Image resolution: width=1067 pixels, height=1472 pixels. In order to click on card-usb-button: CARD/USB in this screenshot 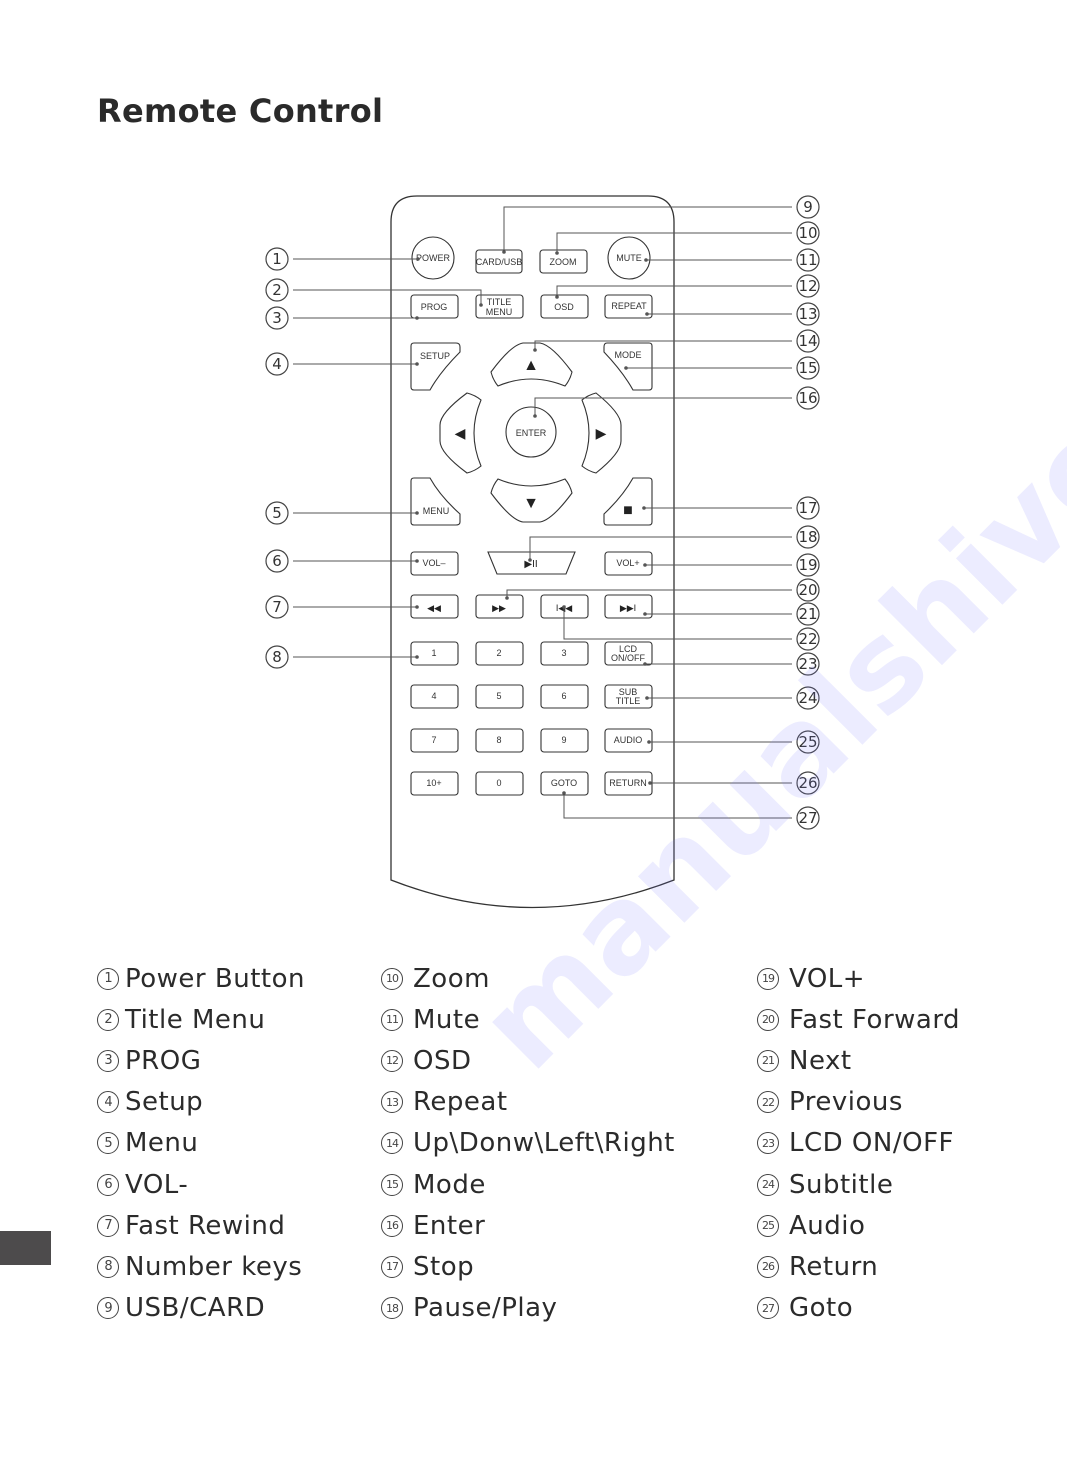, I will do `click(499, 261)`.